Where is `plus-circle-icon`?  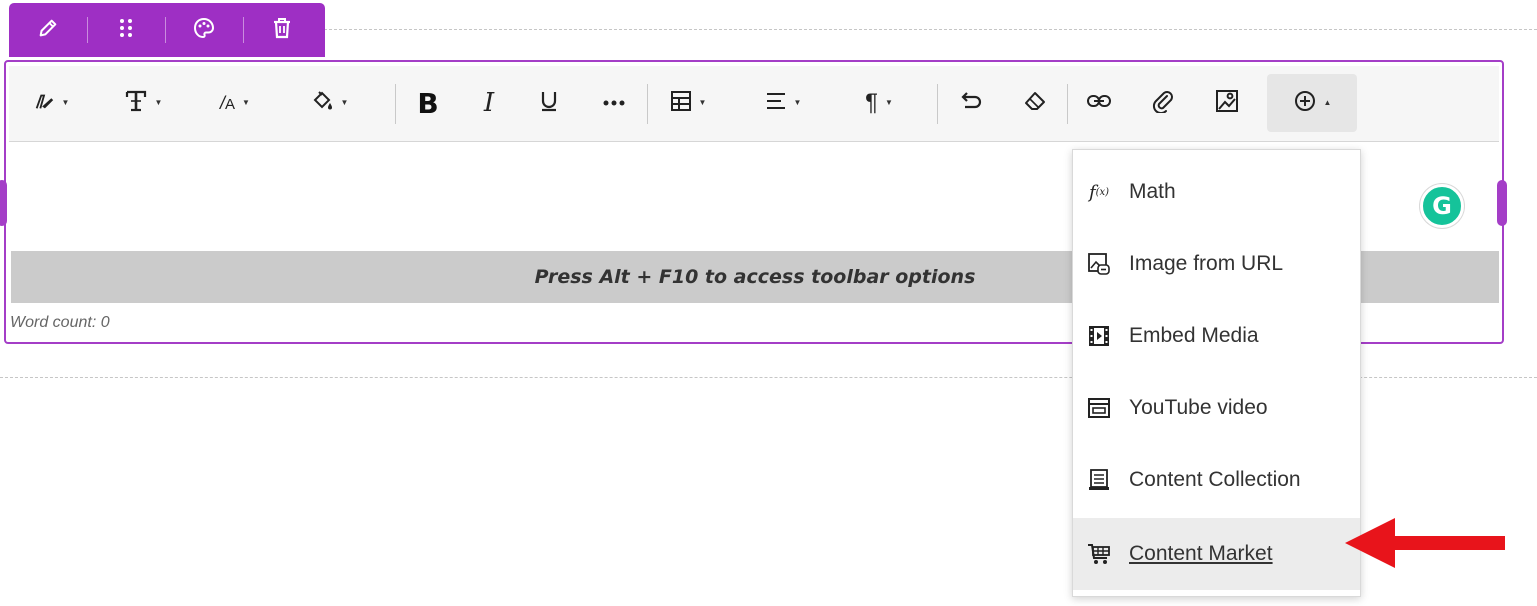 plus-circle-icon is located at coordinates (1305, 103).